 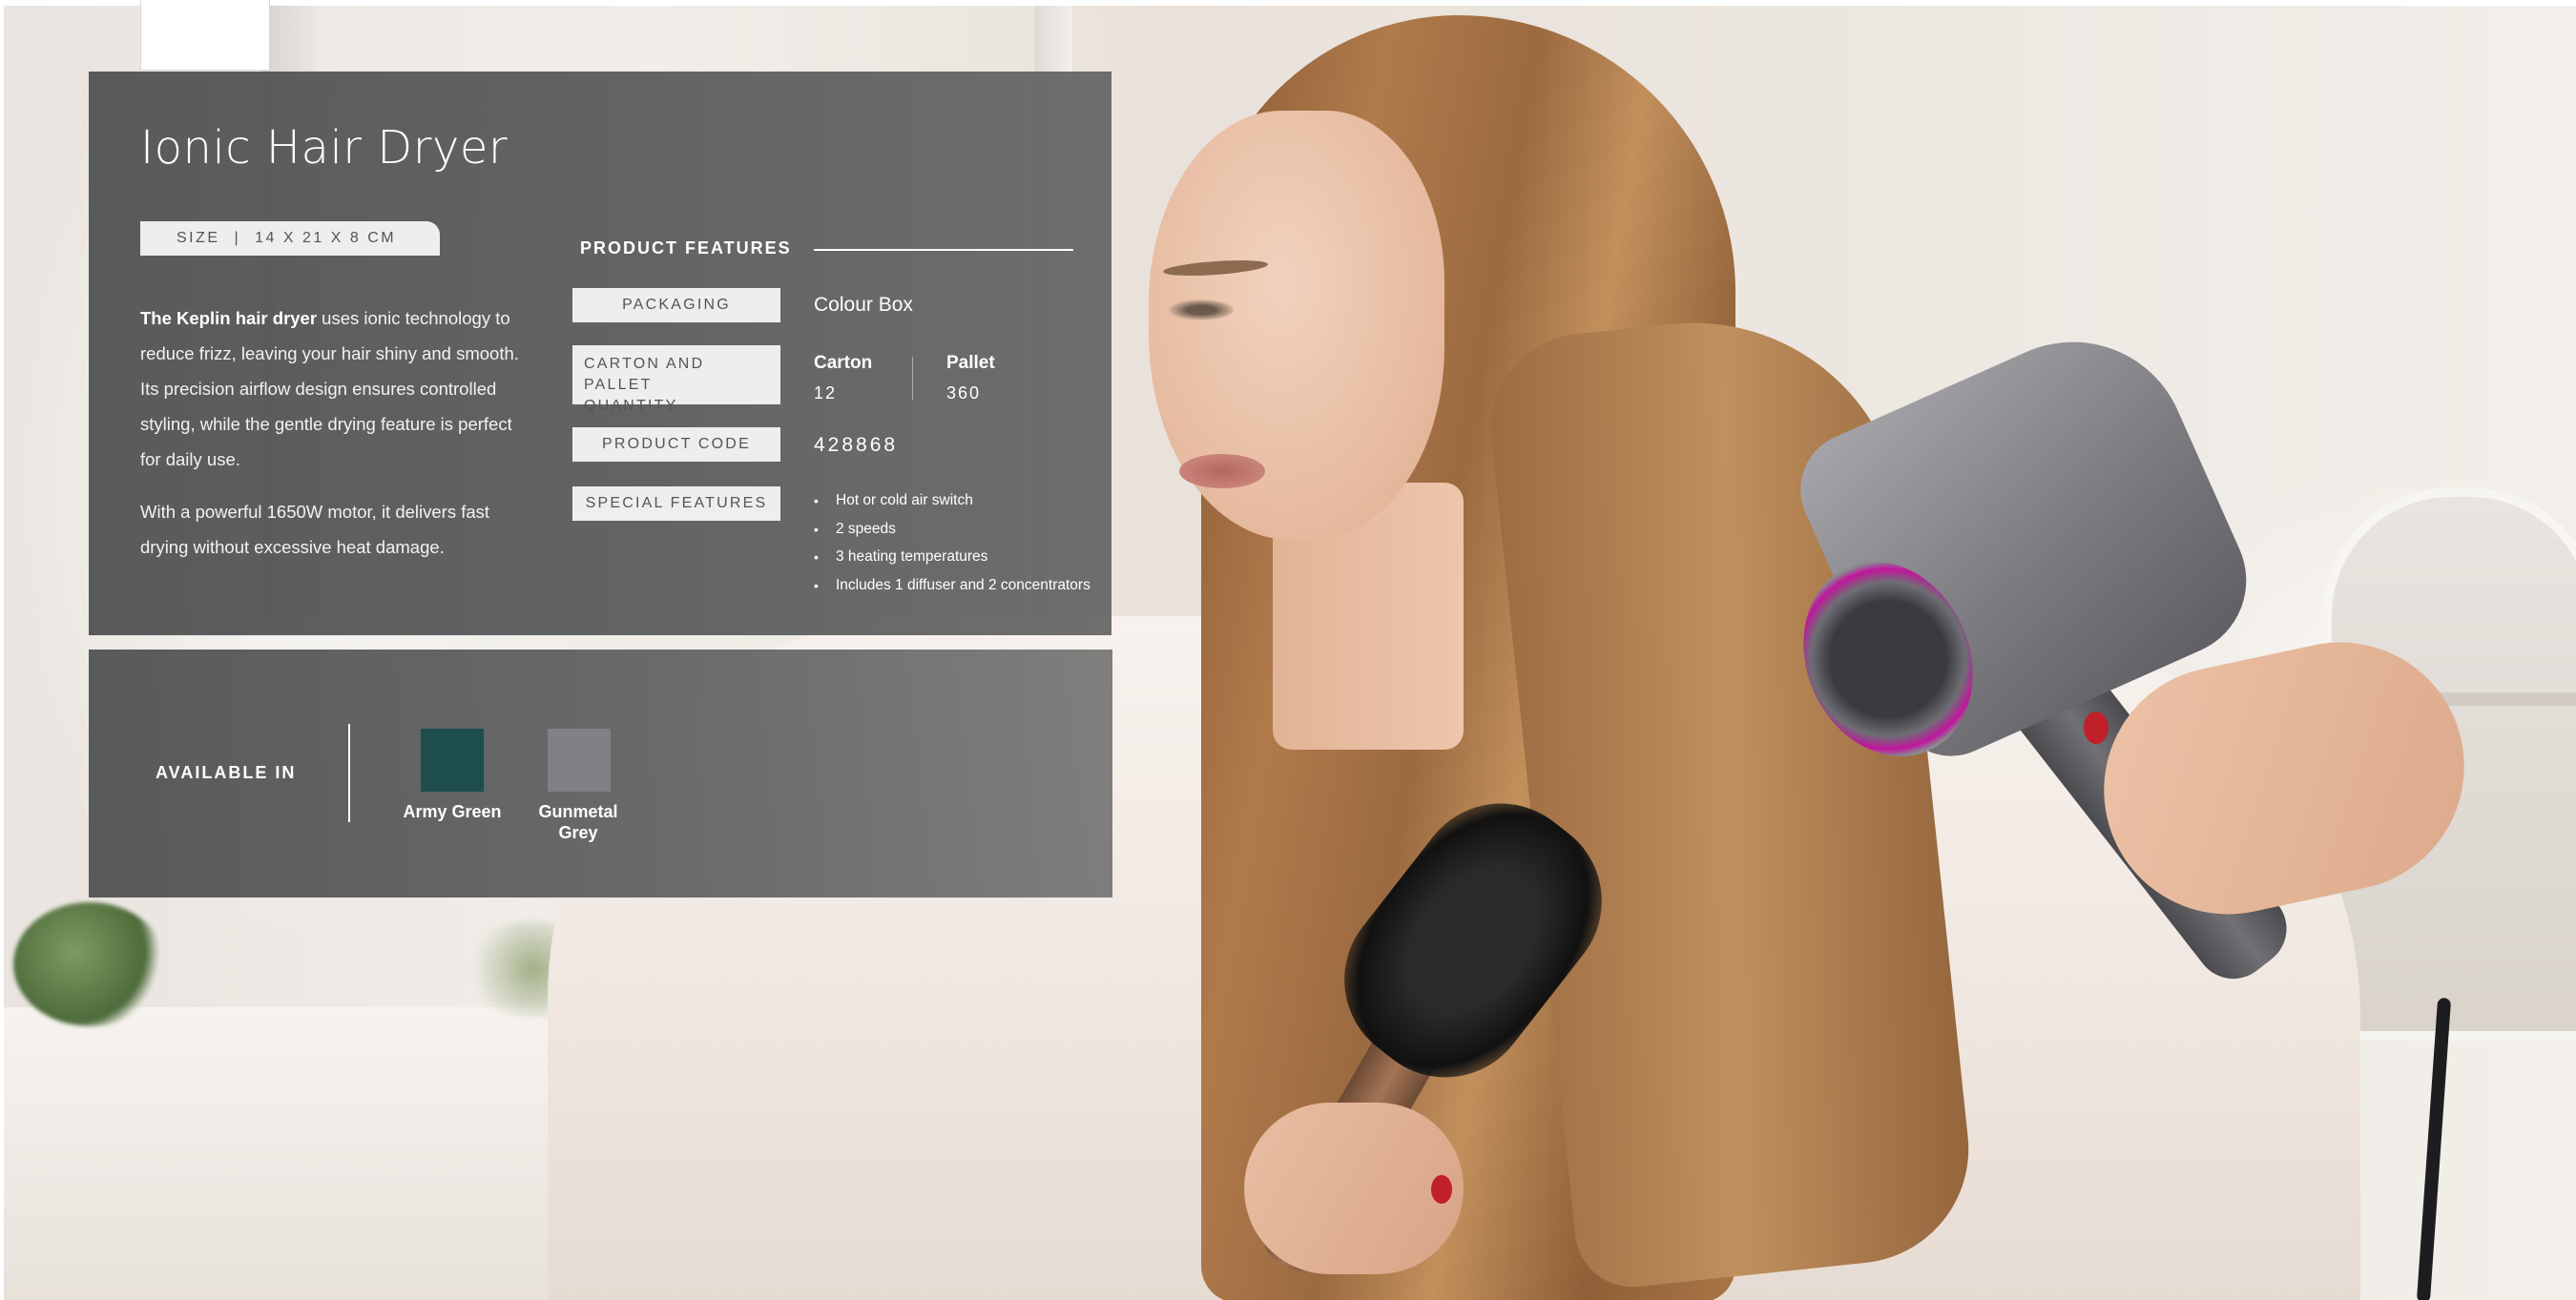 What do you see at coordinates (578, 833) in the screenshot?
I see `color-name-line: Grey` at bounding box center [578, 833].